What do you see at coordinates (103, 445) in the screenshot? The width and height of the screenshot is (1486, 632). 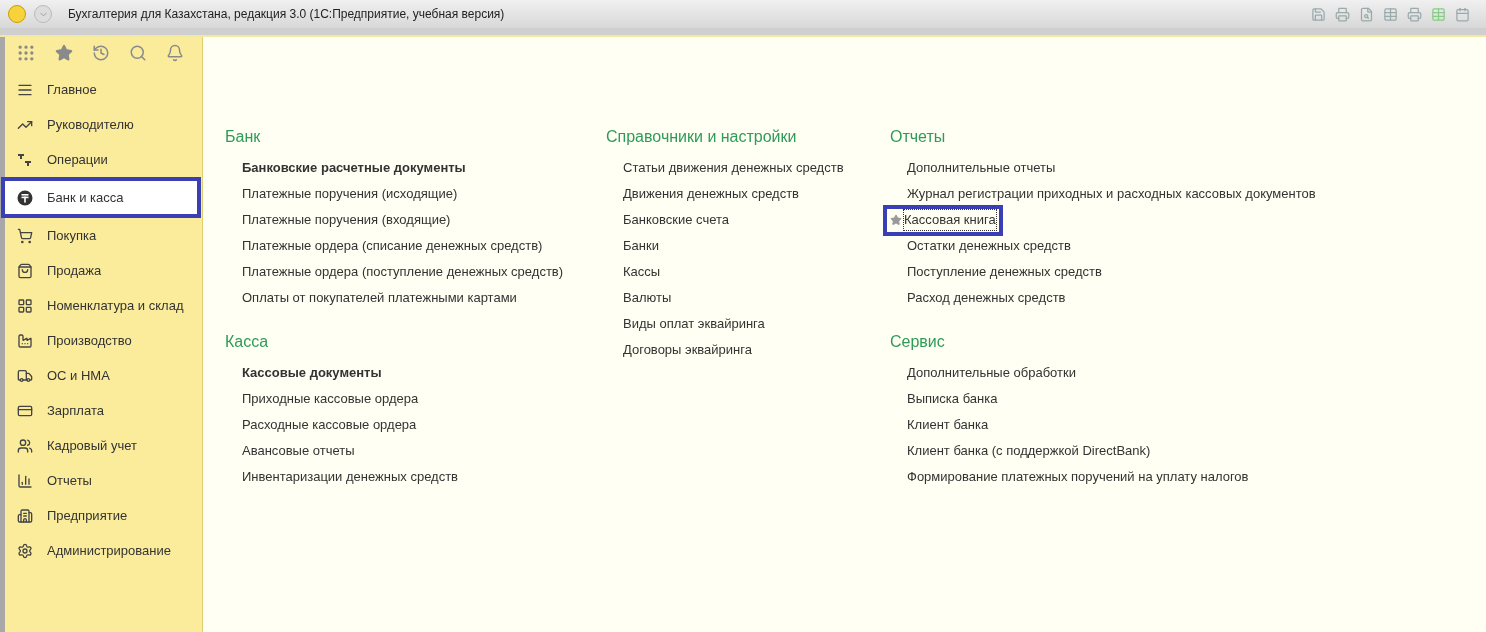 I see `sidebar-item: Кадровый учет` at bounding box center [103, 445].